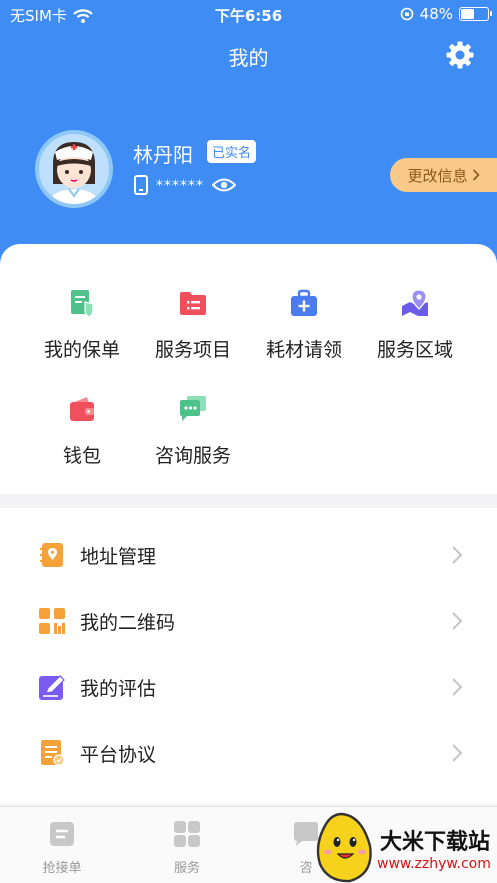 The image size is (497, 883). I want to click on order-icon, so click(62, 834).